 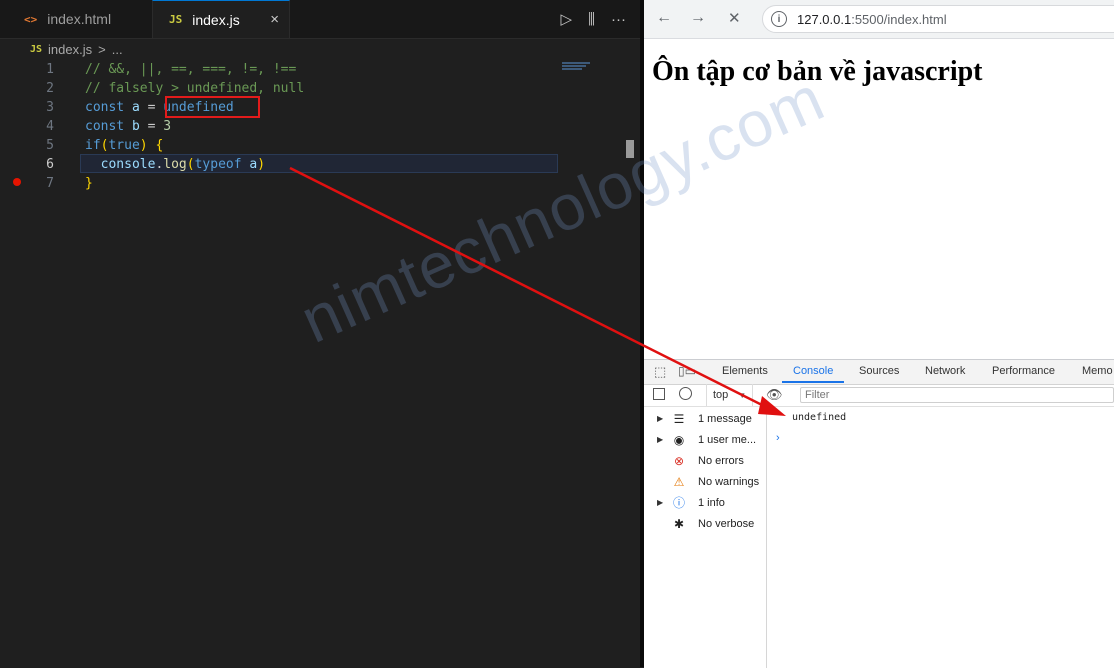 What do you see at coordinates (50, 164) in the screenshot?
I see `line-number: 6` at bounding box center [50, 164].